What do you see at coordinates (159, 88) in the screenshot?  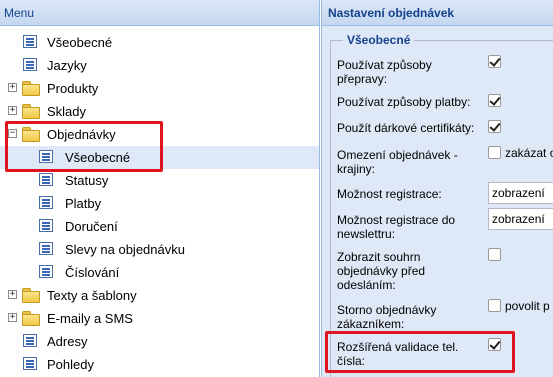 I see `tree-item-produkty: + Produkty` at bounding box center [159, 88].